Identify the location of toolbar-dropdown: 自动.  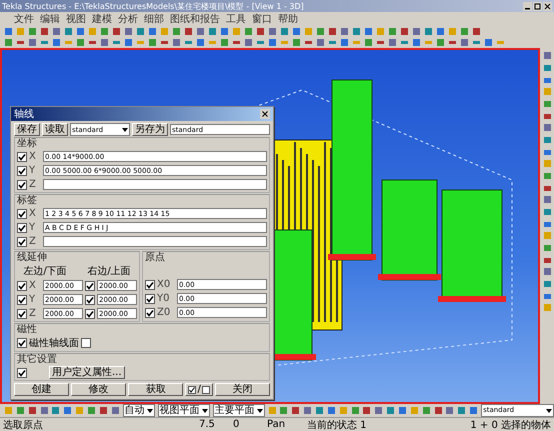
(138, 410).